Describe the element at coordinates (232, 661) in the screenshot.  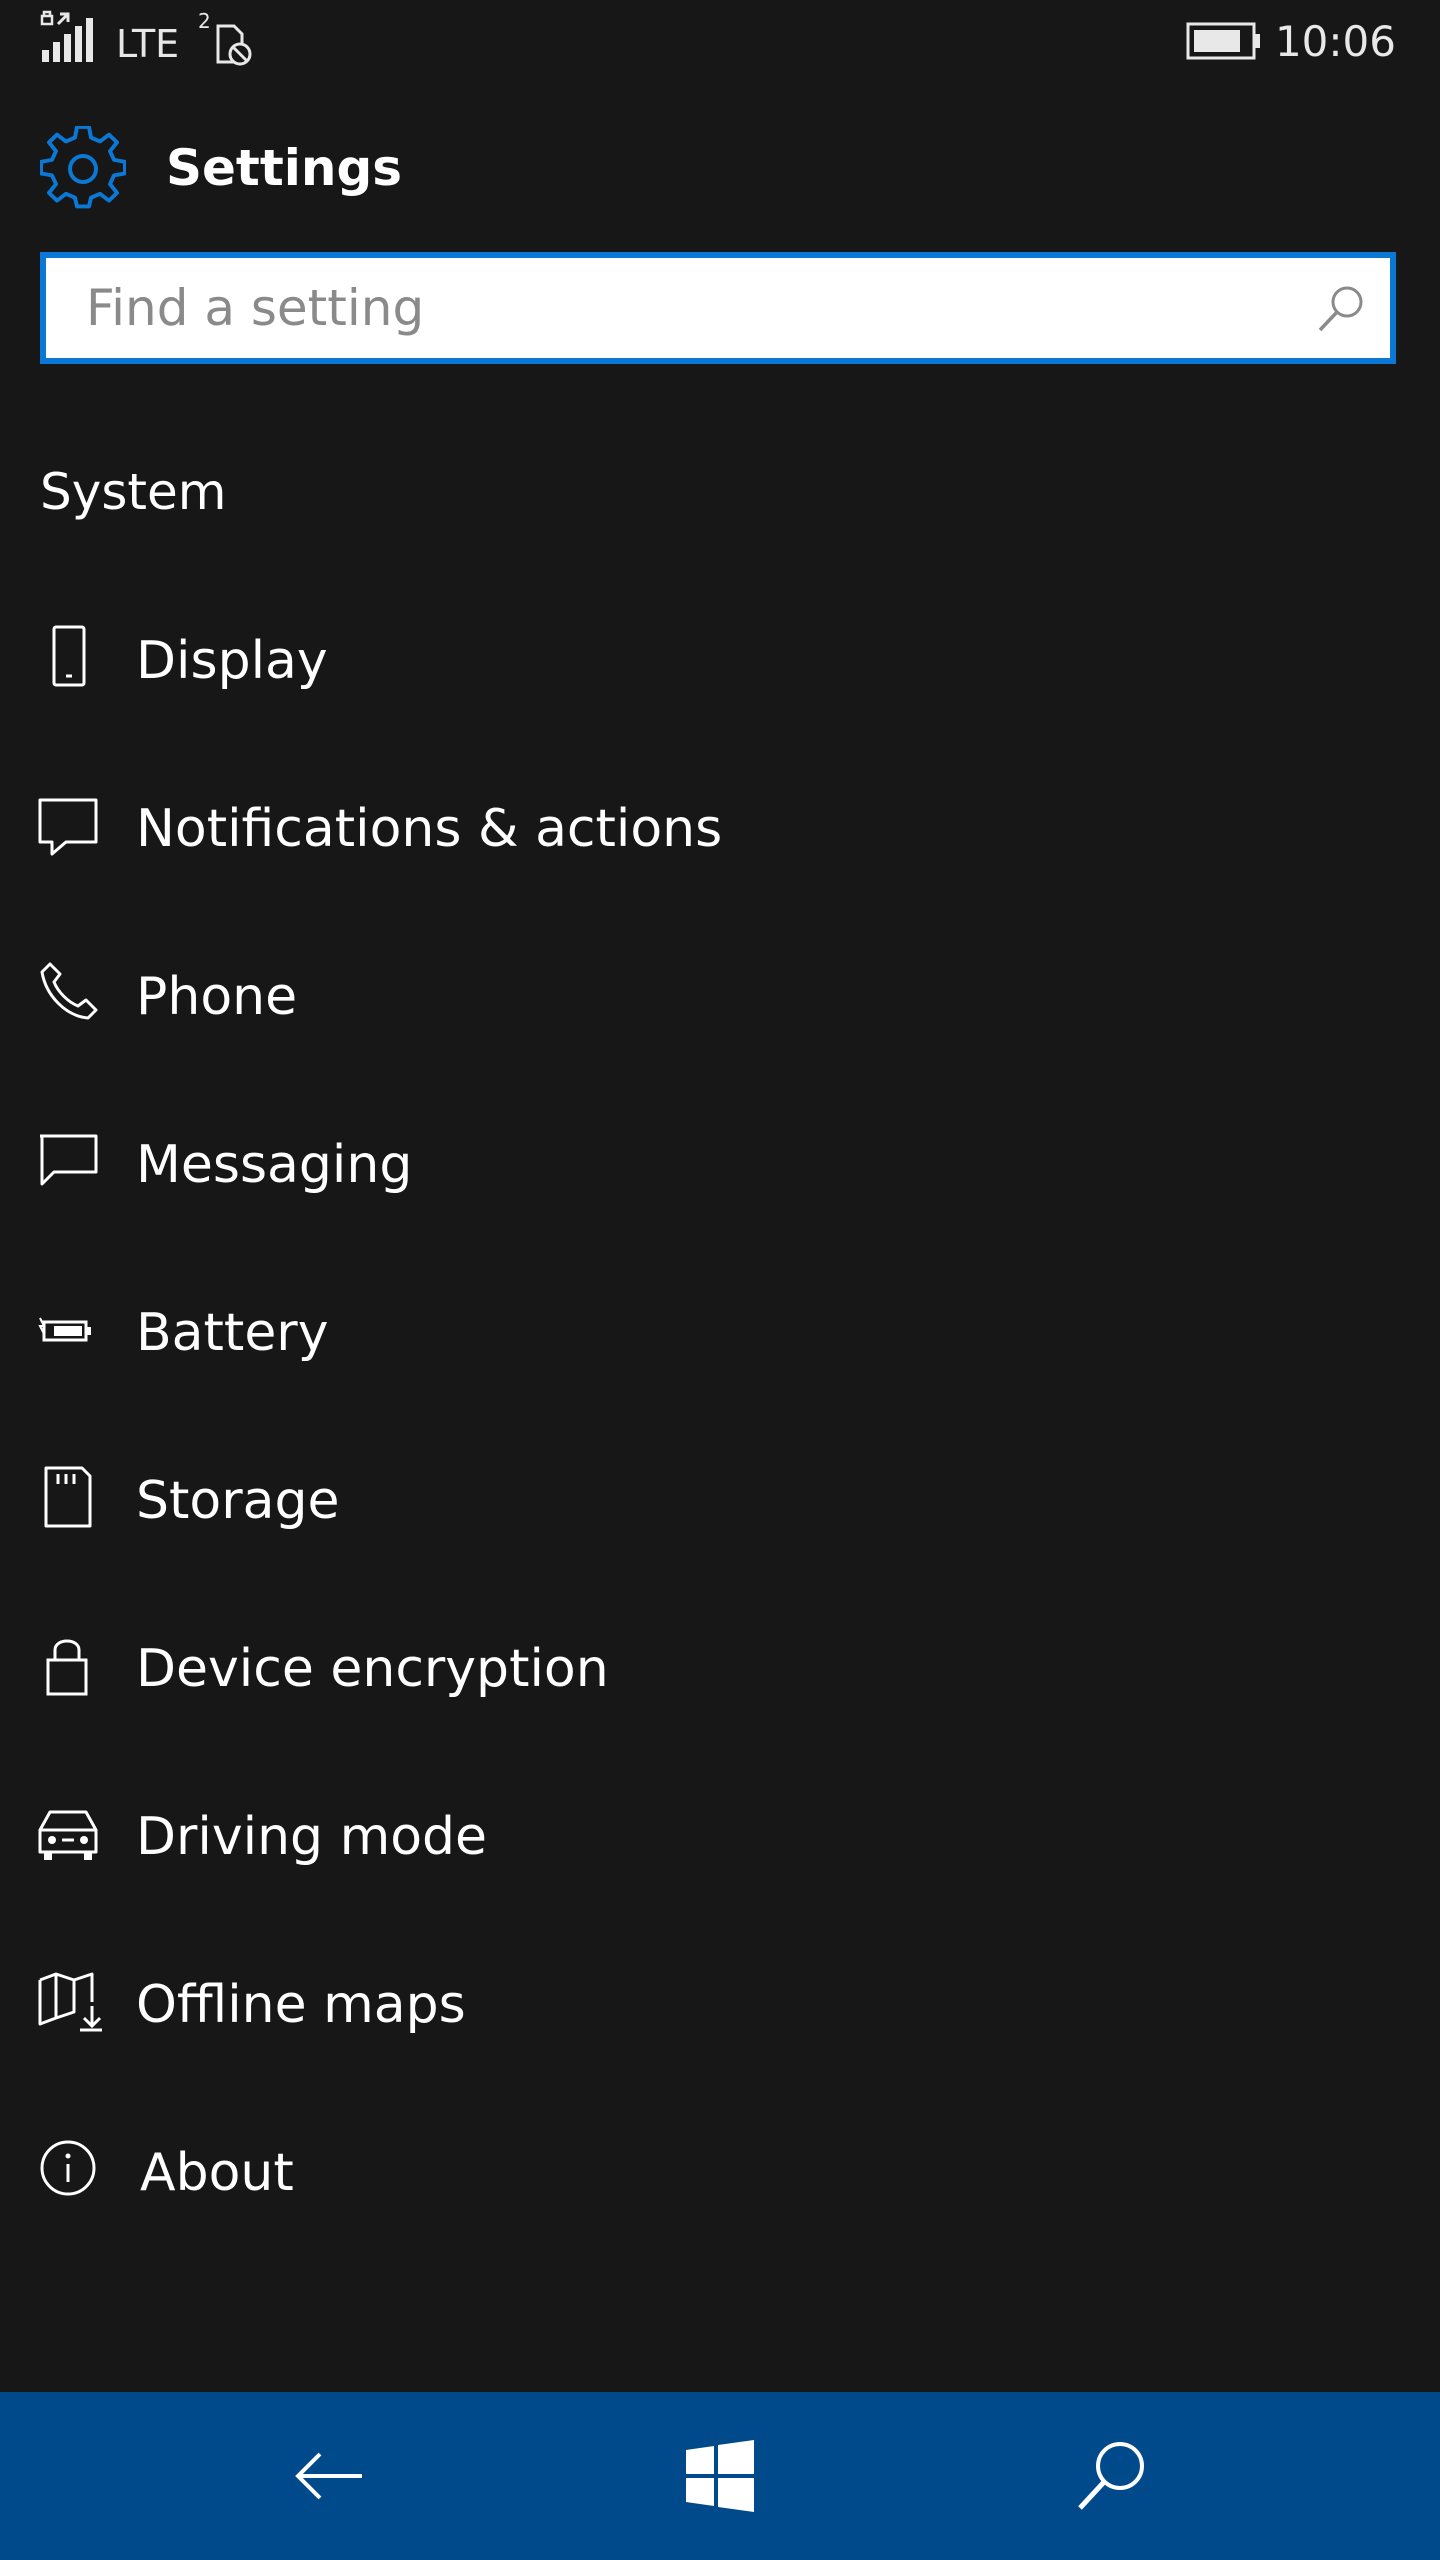
I see `settings-item-label: Display` at that location.